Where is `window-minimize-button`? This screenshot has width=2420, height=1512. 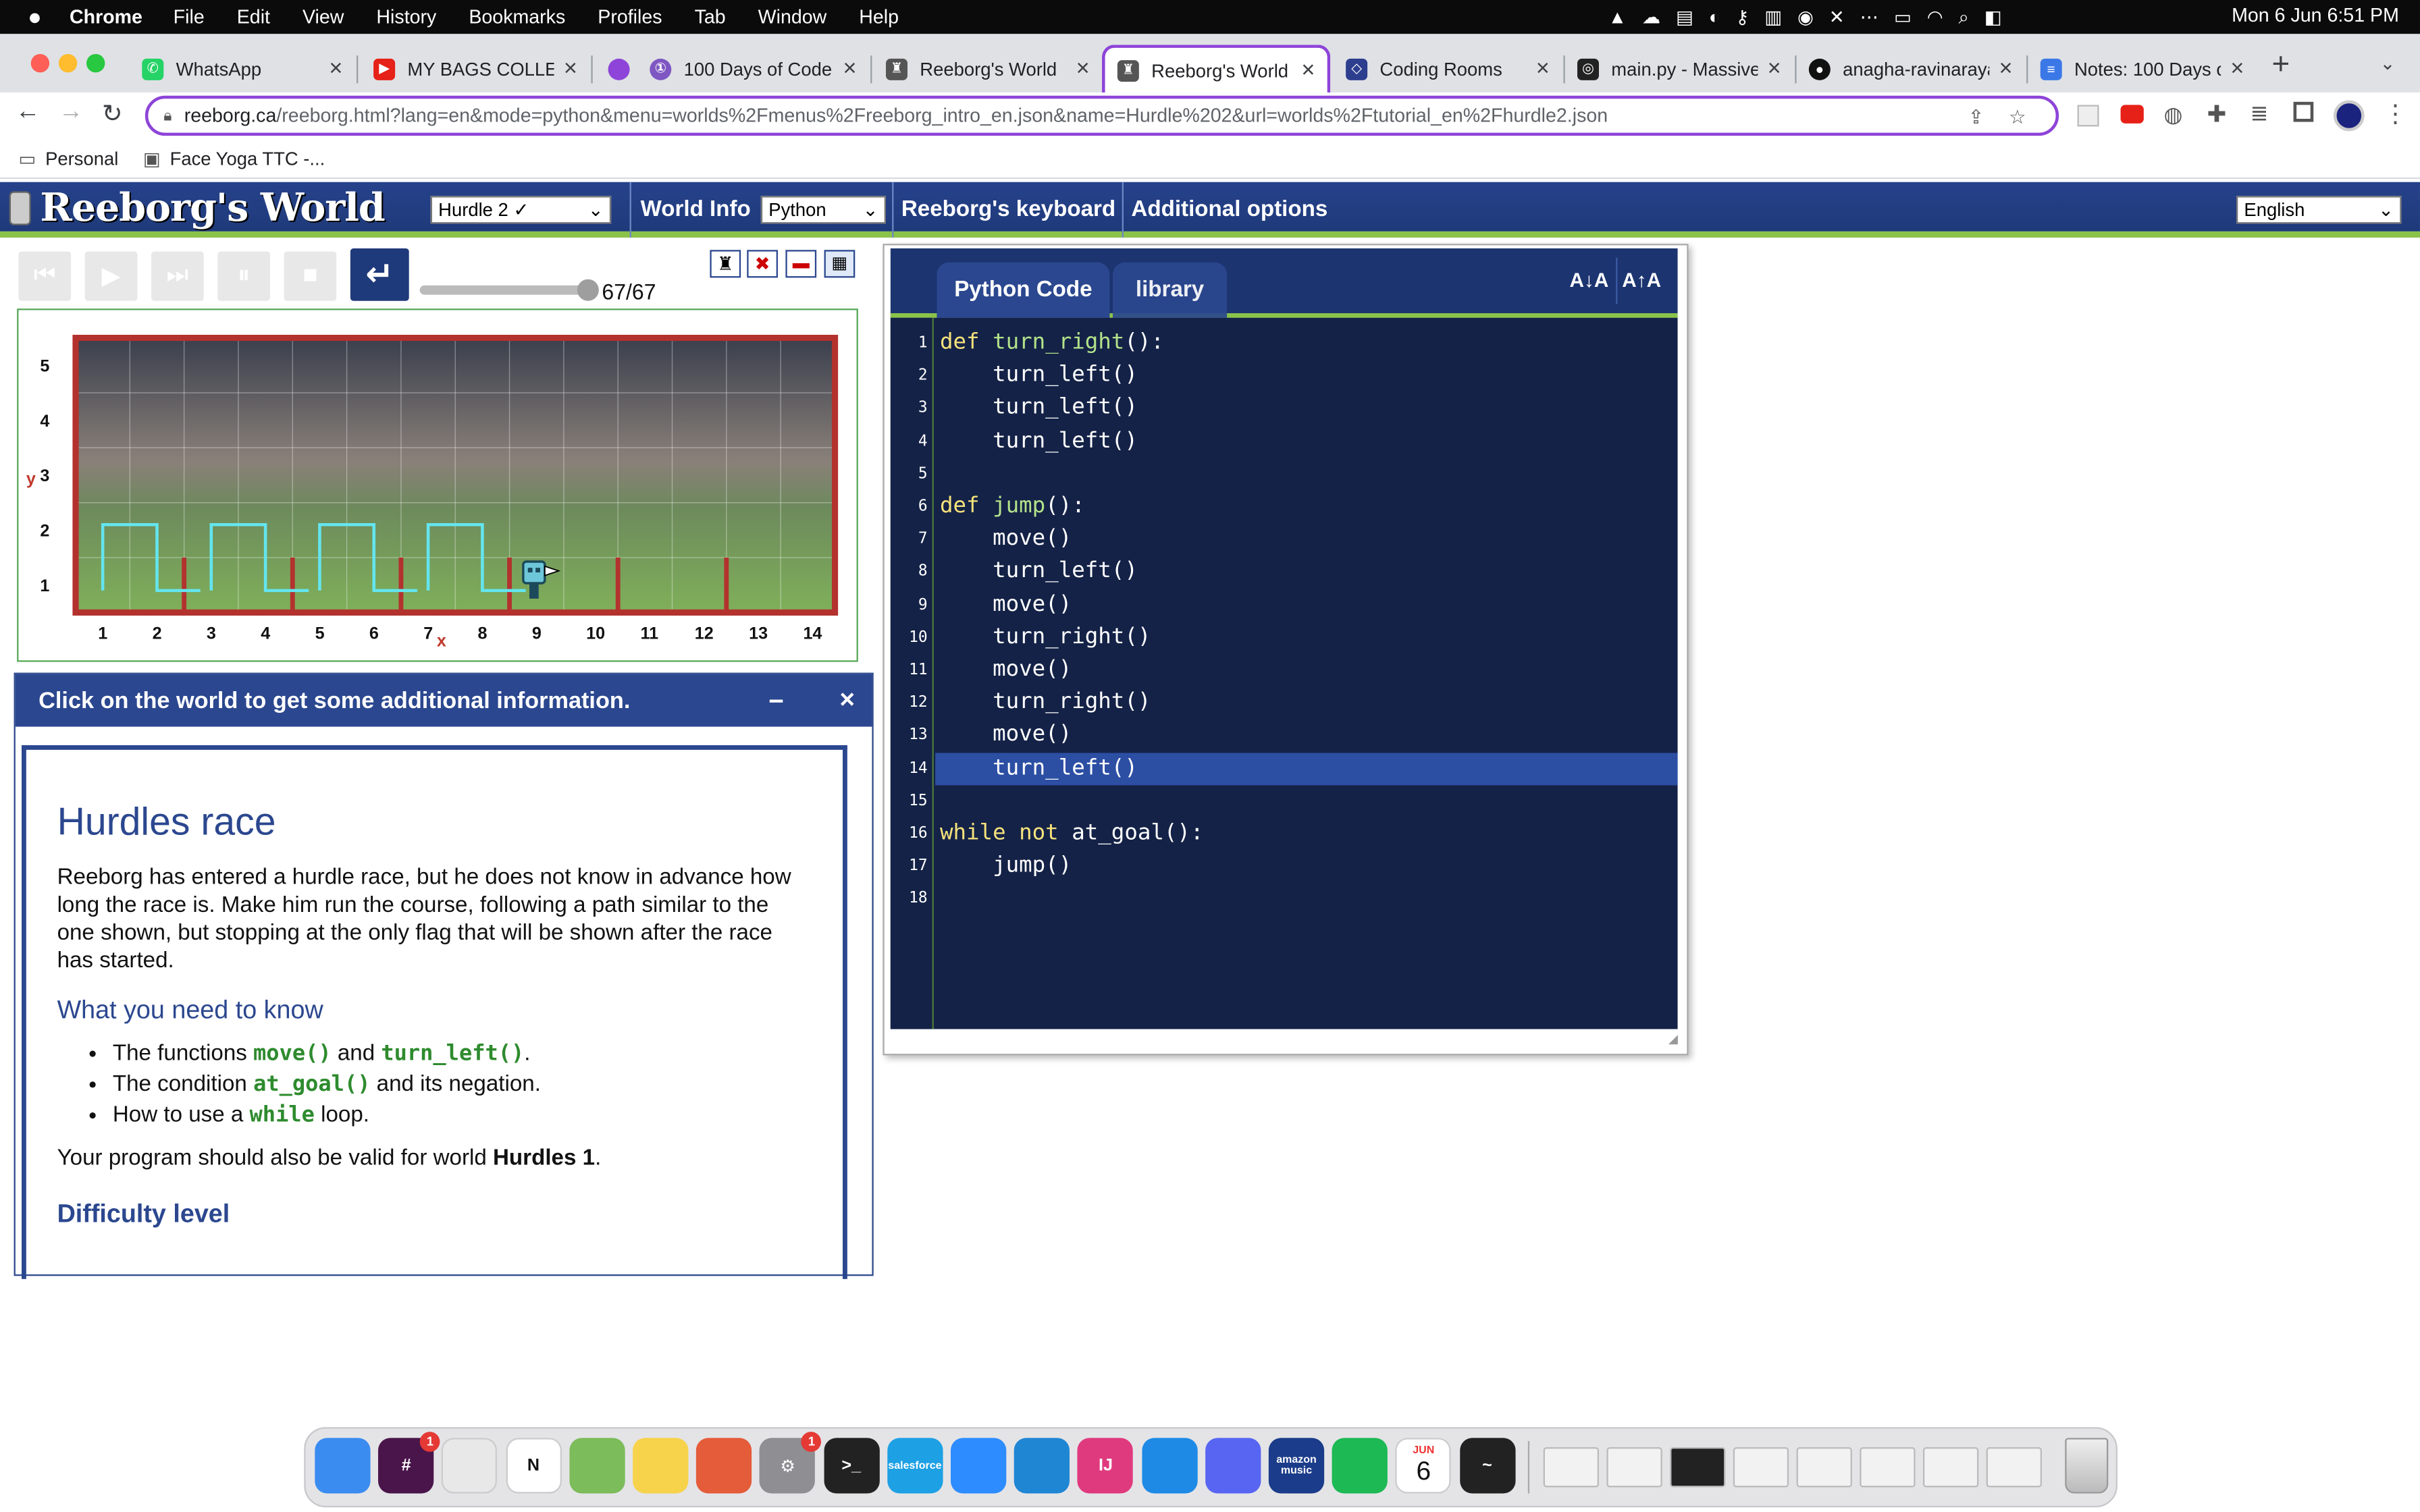 window-minimize-button is located at coordinates (68, 63).